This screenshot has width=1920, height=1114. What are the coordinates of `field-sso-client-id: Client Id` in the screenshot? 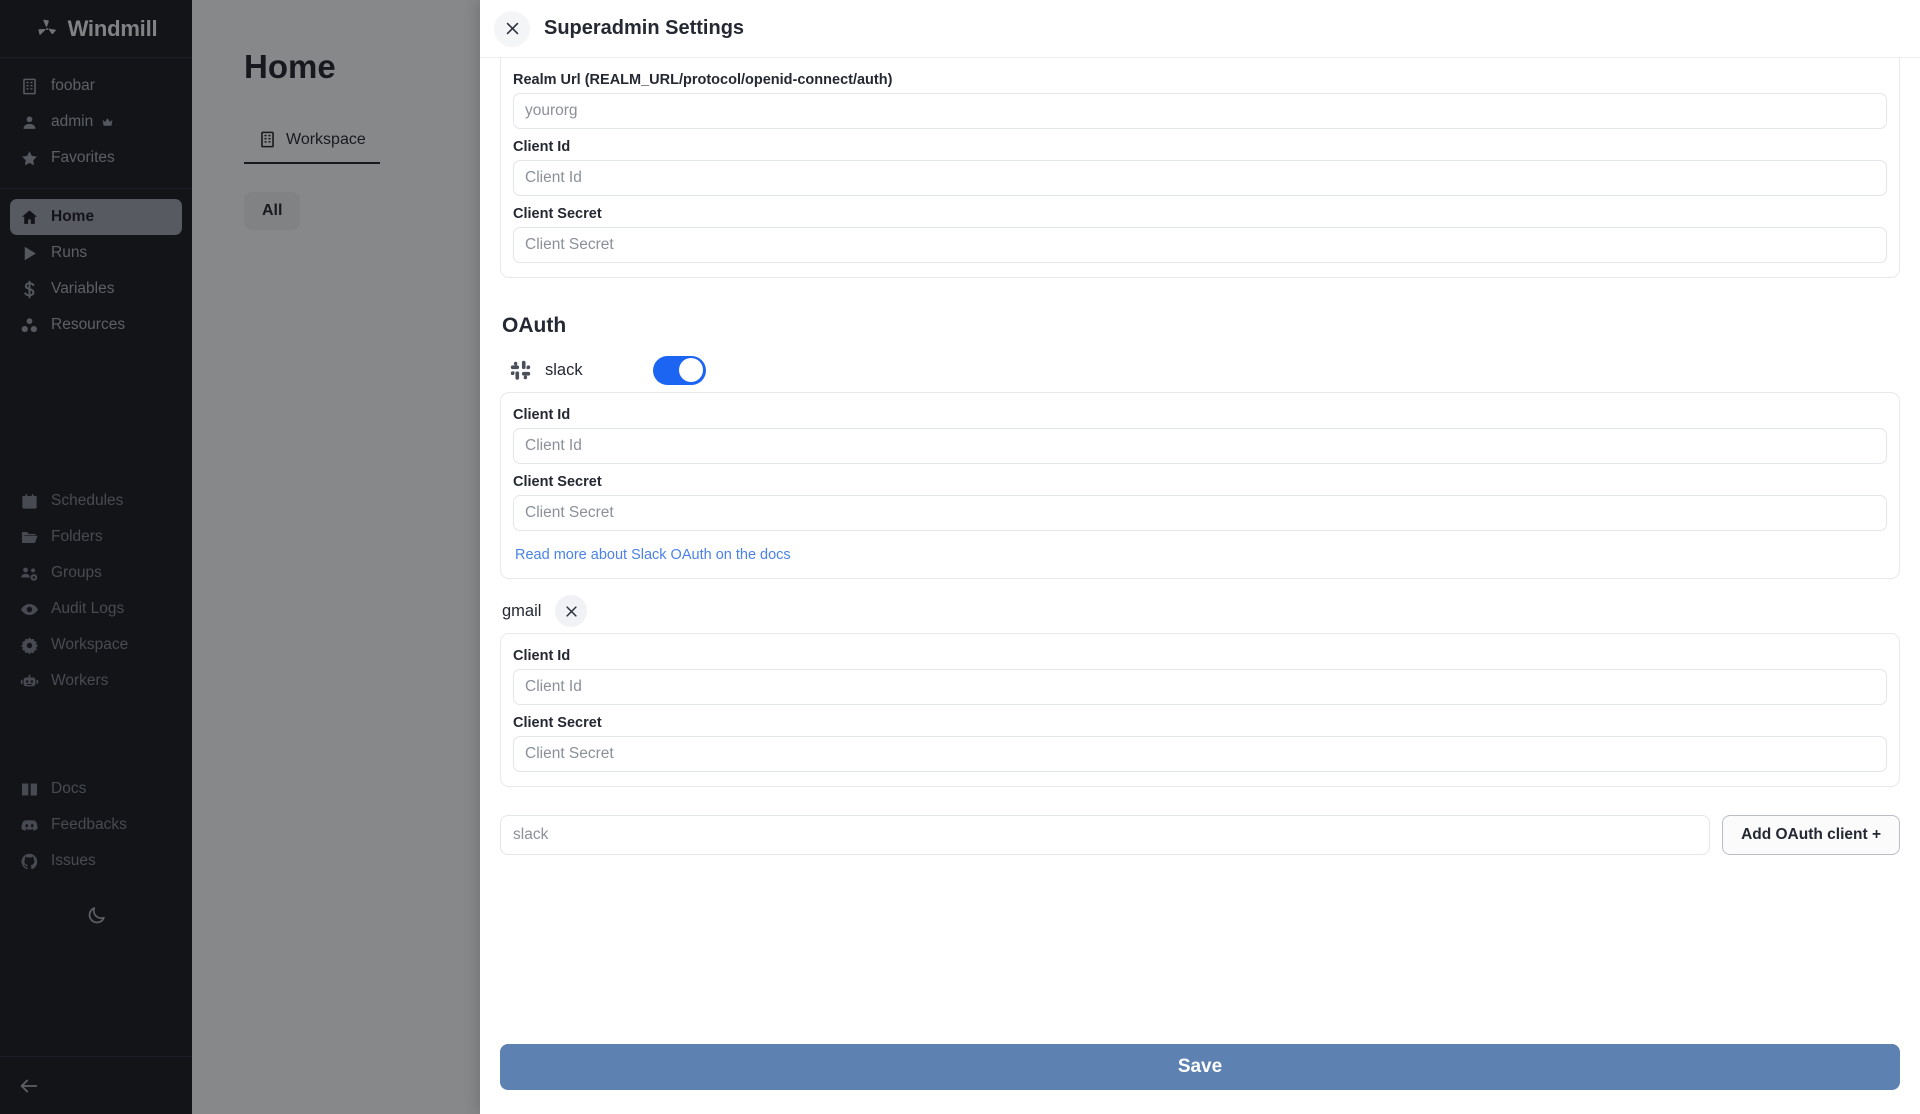 It's located at (1200, 167).